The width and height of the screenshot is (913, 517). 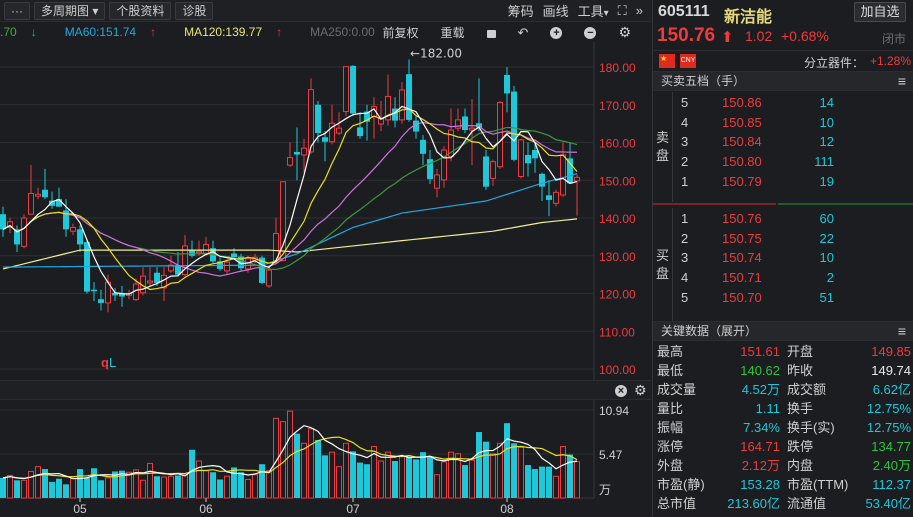 What do you see at coordinates (783, 81) in the screenshot?
I see `orderbook-header: 买卖五档（手） ≡` at bounding box center [783, 81].